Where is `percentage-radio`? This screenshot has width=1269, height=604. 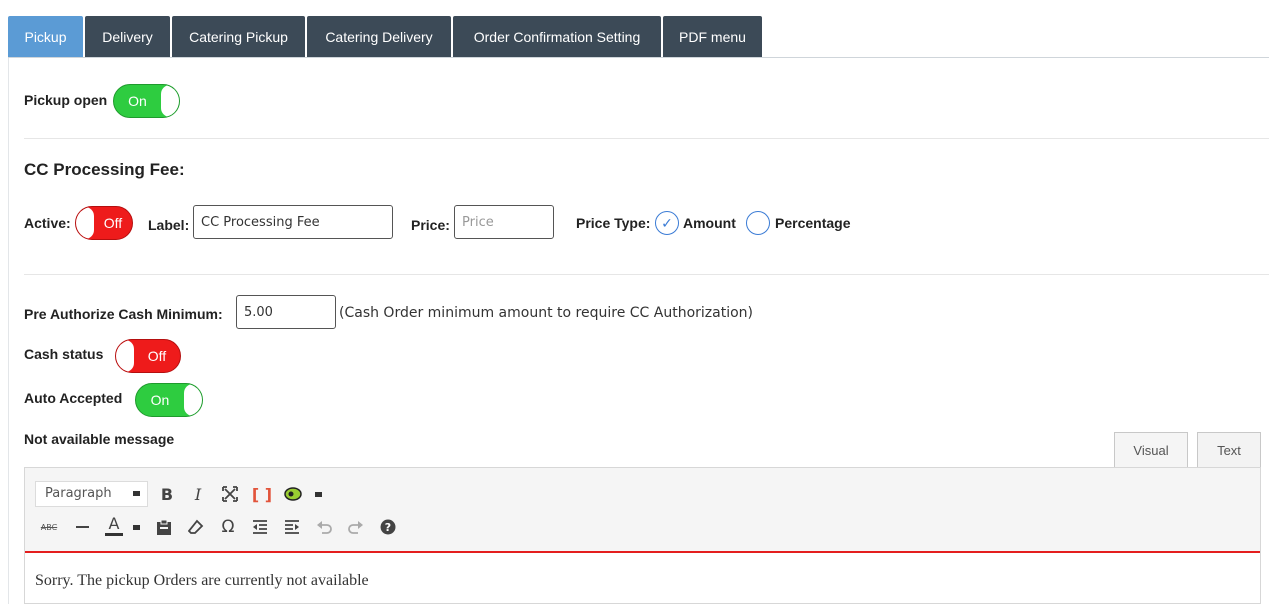
percentage-radio is located at coordinates (758, 223).